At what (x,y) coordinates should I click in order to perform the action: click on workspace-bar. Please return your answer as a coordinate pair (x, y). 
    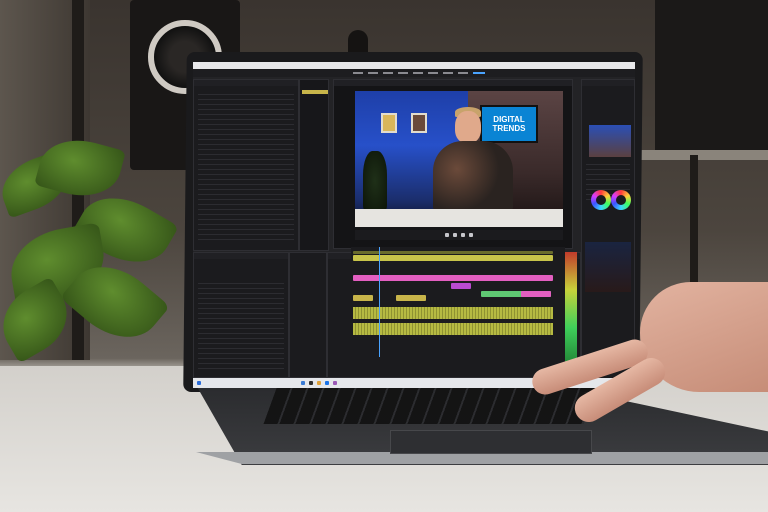
    Looking at the image, I should click on (414, 73).